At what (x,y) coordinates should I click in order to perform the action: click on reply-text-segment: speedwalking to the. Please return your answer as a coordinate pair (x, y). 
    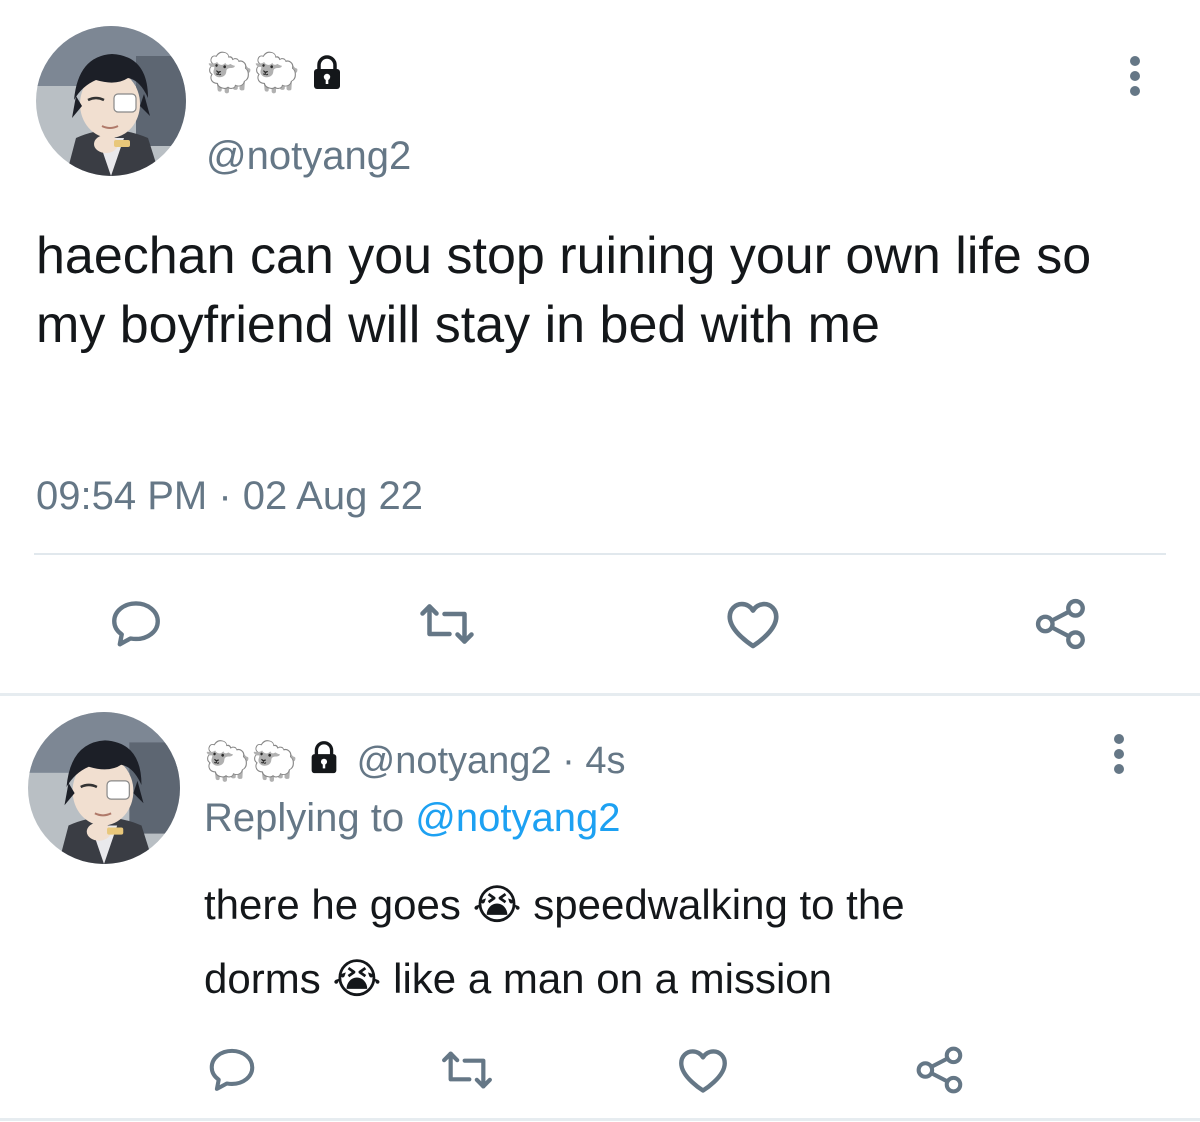
    Looking at the image, I should click on (719, 904).